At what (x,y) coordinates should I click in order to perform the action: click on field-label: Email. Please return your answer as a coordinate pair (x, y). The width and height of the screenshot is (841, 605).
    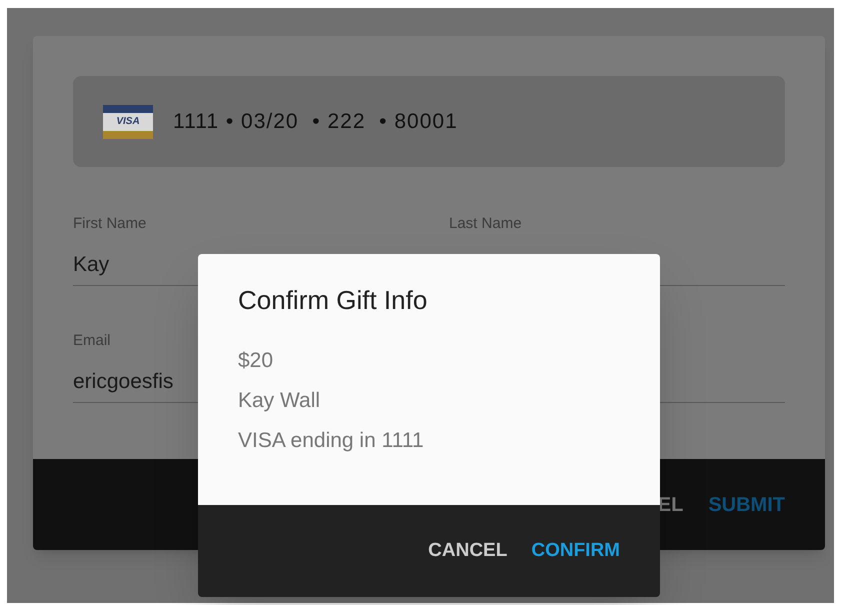
    Looking at the image, I should click on (92, 340).